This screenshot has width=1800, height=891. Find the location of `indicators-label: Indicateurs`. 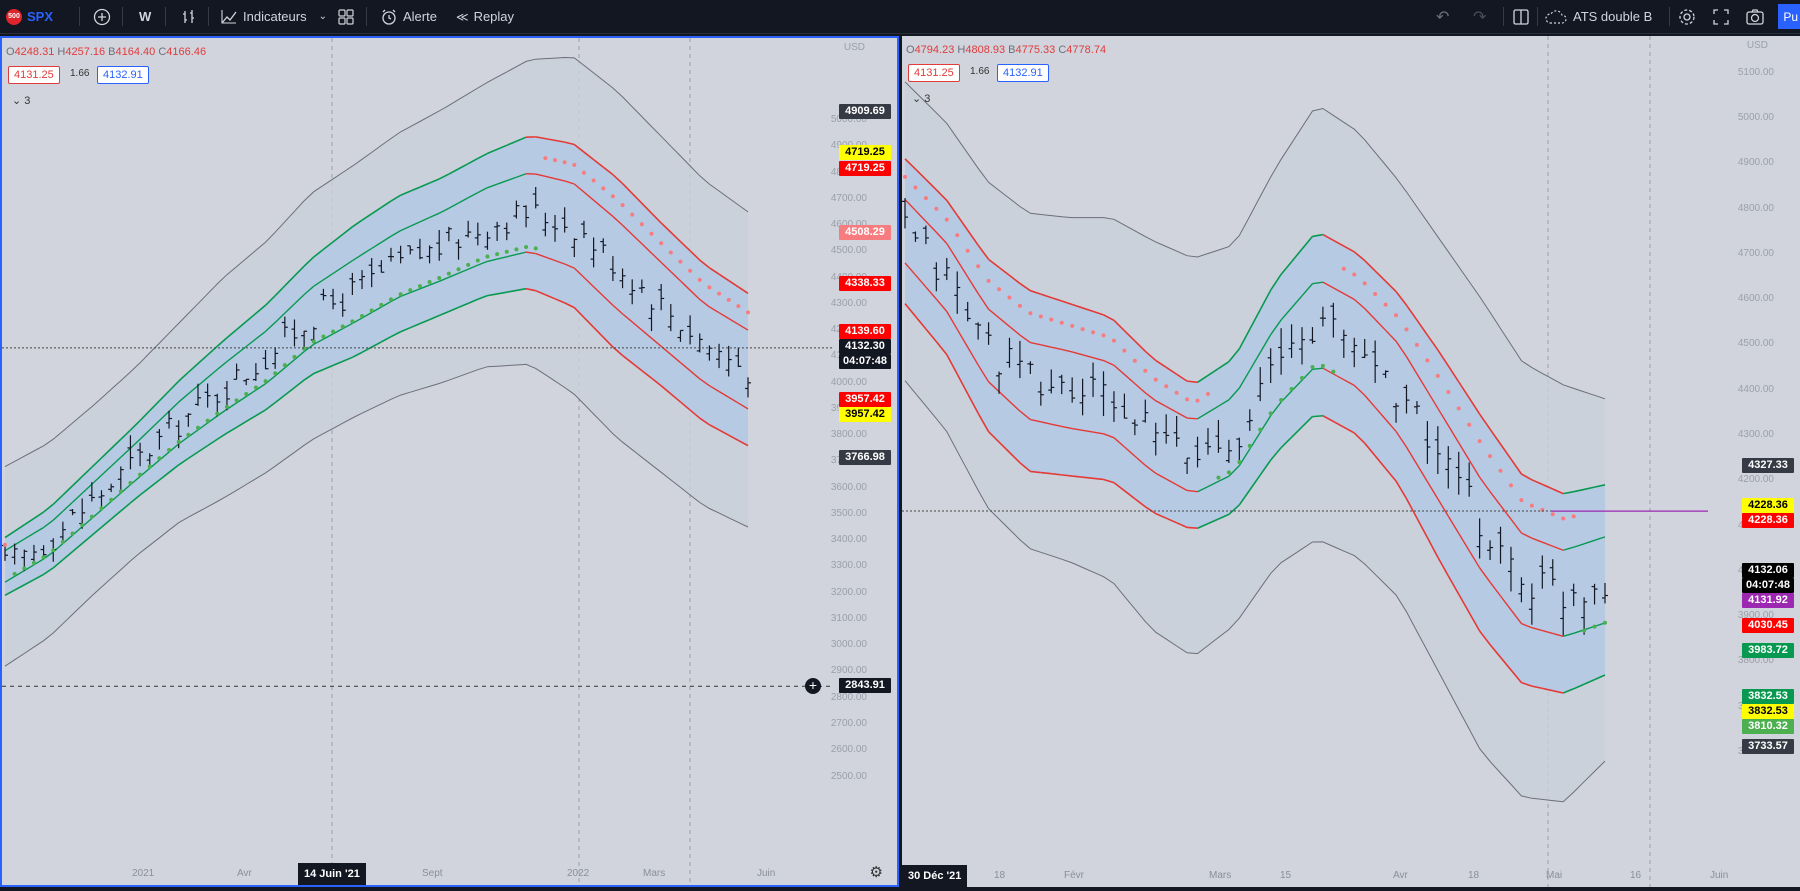

indicators-label: Indicateurs is located at coordinates (275, 16).